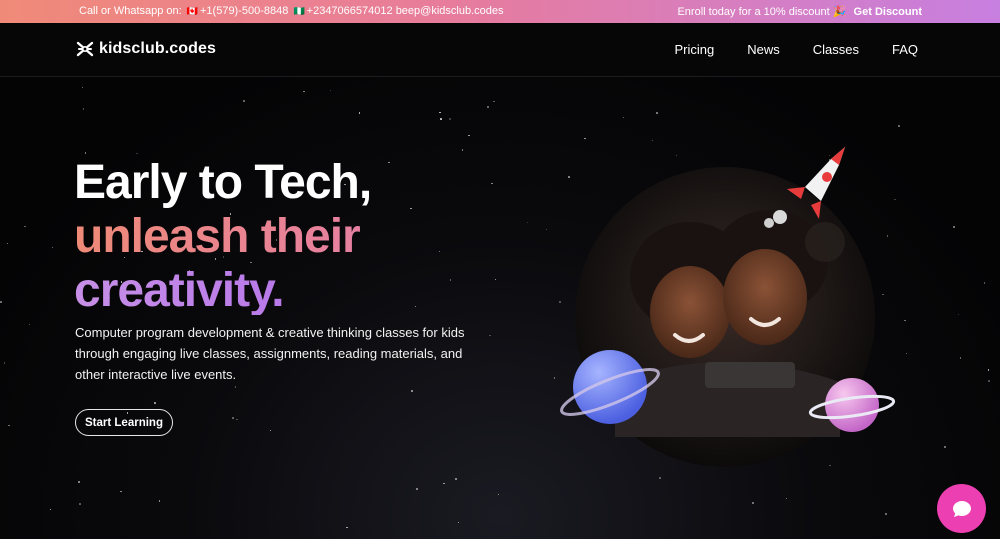 The image size is (1000, 539). I want to click on nav-item-faq: FAQ, so click(905, 49).